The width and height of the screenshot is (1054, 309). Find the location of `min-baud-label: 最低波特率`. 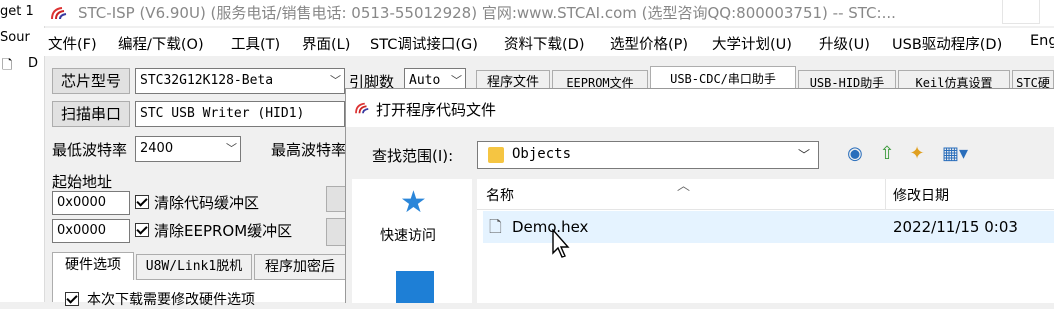

min-baud-label: 最低波特率 is located at coordinates (90, 150).